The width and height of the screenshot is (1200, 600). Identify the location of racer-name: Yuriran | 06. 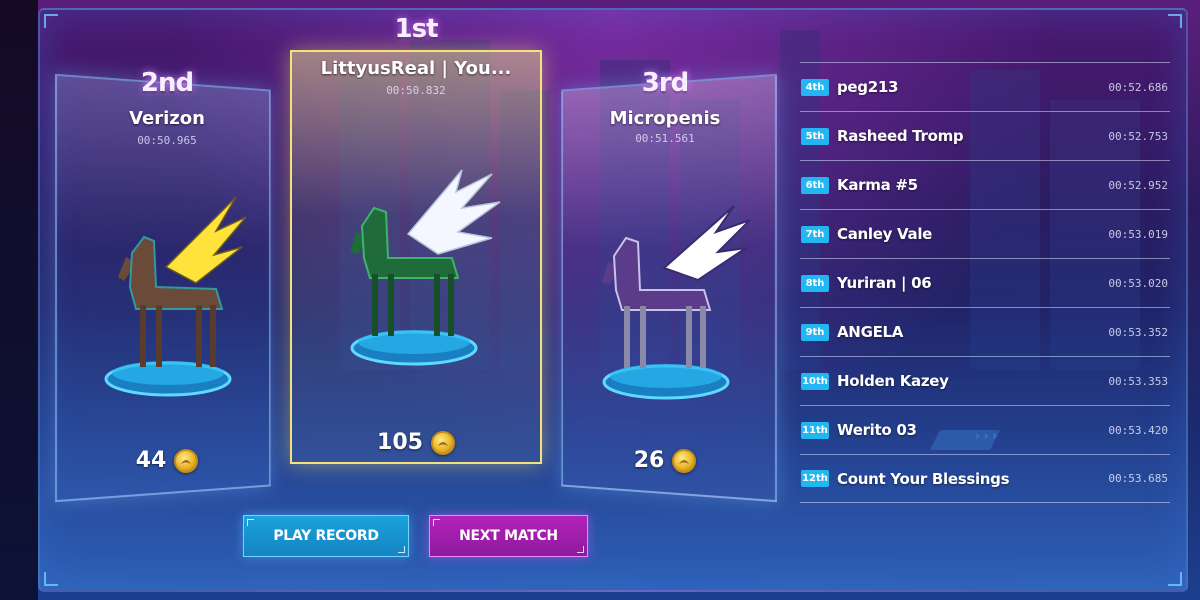
(884, 283).